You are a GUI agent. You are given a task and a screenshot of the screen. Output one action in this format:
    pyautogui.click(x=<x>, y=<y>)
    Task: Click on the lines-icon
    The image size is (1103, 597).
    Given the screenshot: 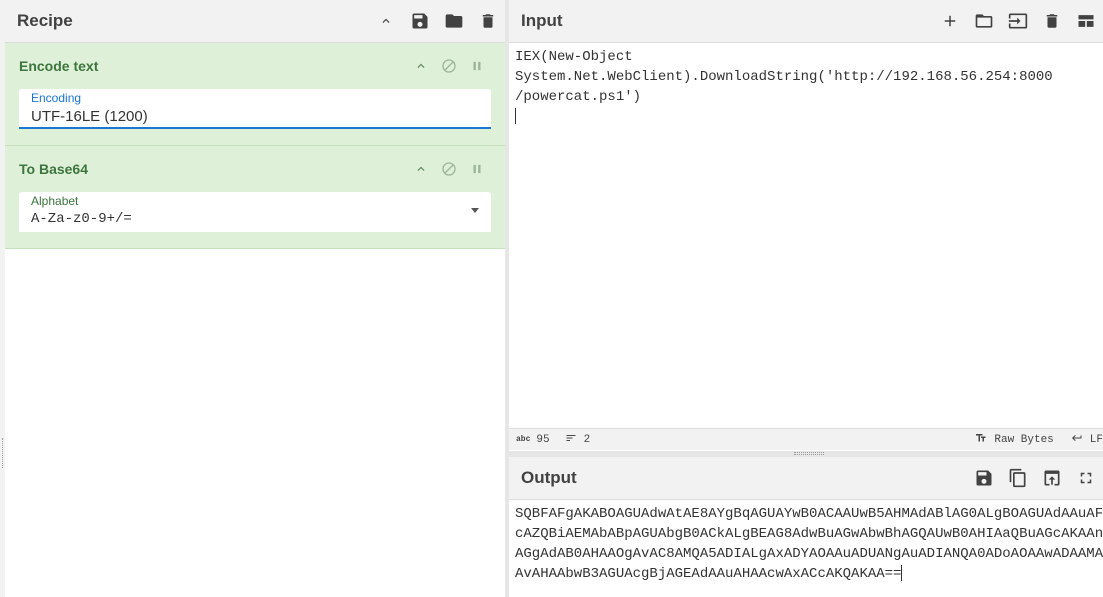 What is the action you would take?
    pyautogui.click(x=571, y=440)
    